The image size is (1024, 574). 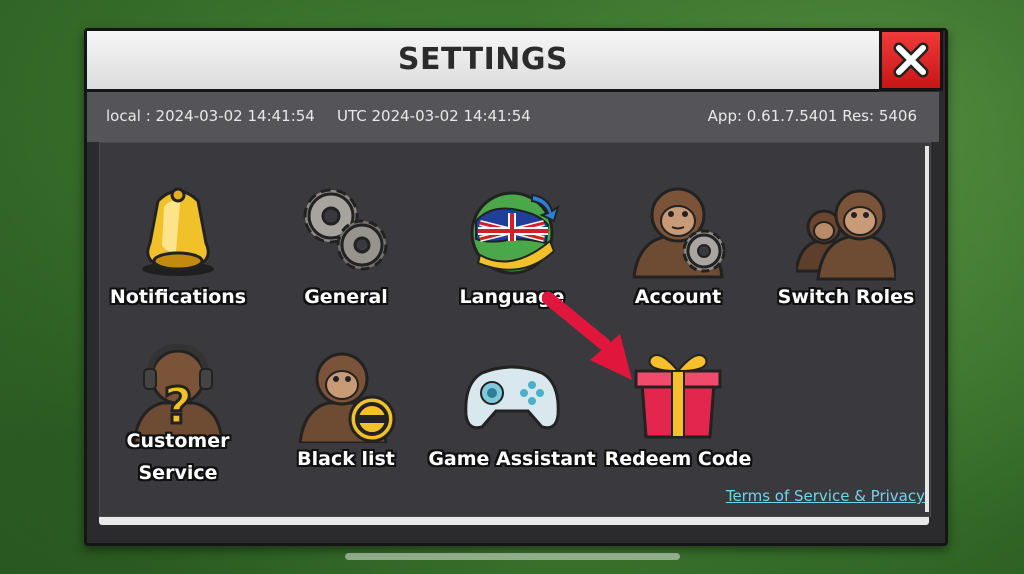 What do you see at coordinates (846, 297) in the screenshot?
I see `switch-roles-label: Switch Roles` at bounding box center [846, 297].